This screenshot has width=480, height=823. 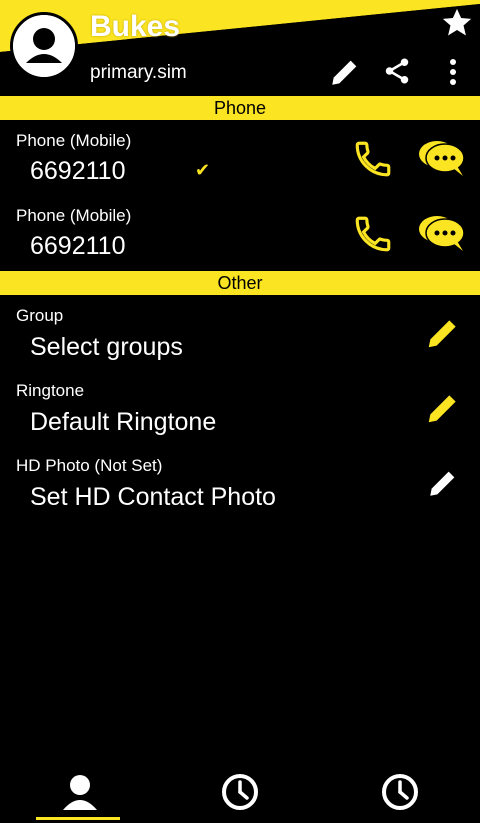 I want to click on recent-calls-tab-icon, so click(x=240, y=792).